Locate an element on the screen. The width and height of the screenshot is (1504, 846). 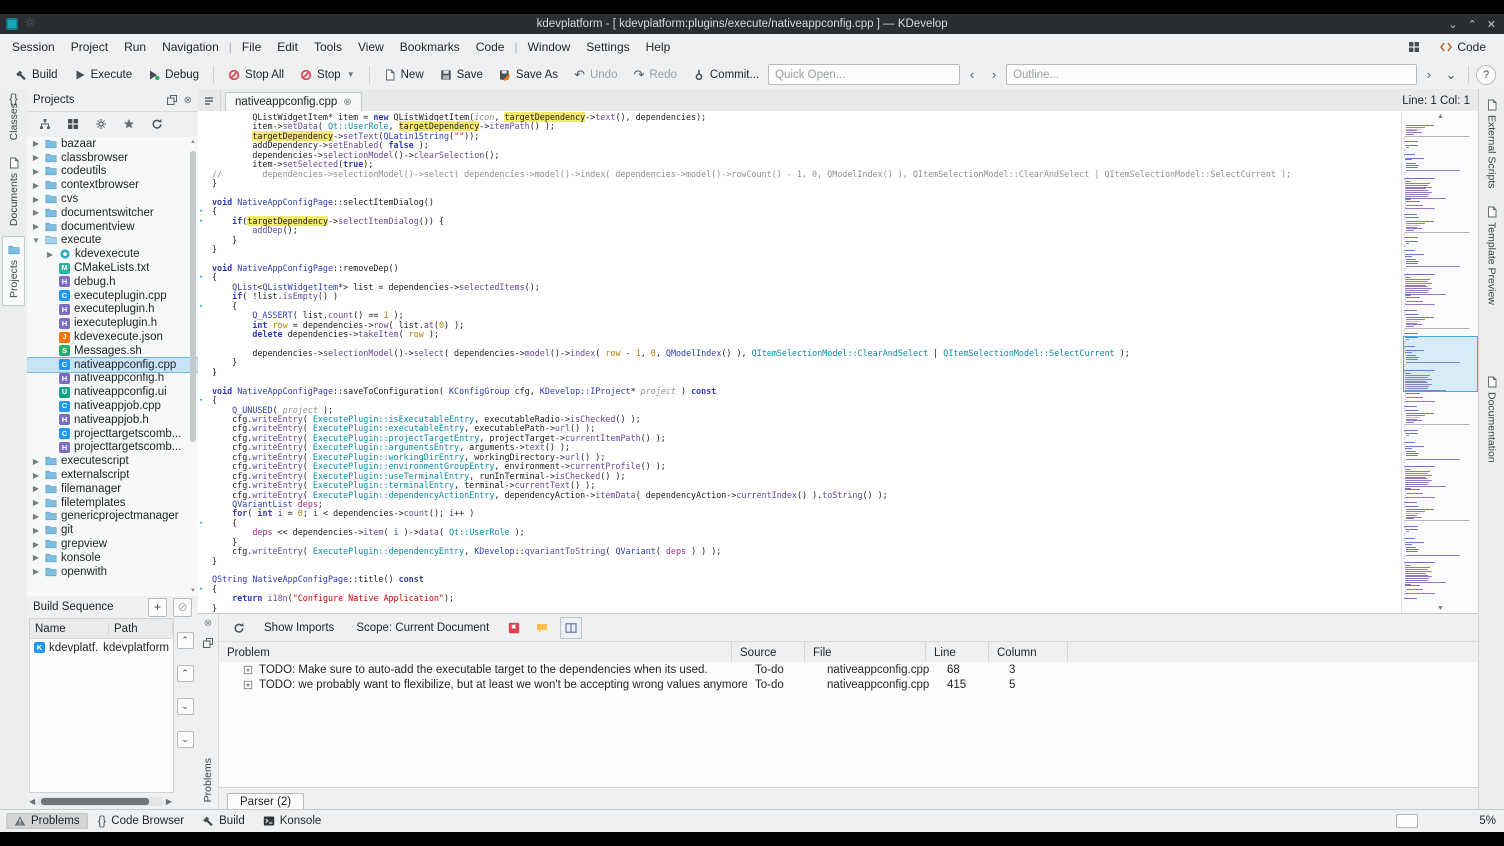
tree-item-externalscript: ▶ externalscript is located at coordinates (112, 475).